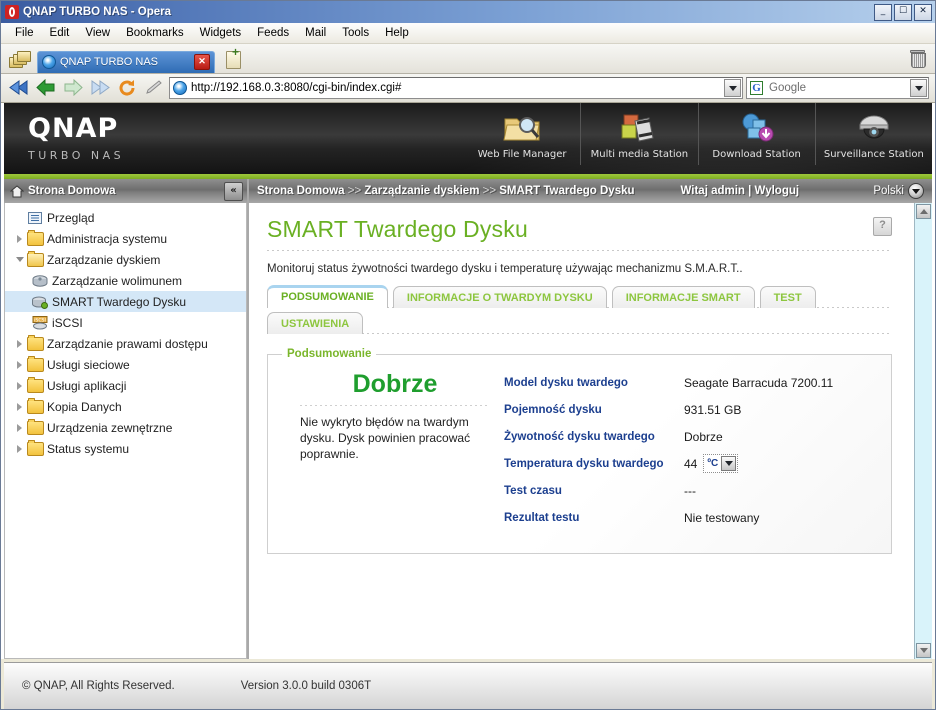 This screenshot has height=710, width=936. I want to click on sidebar-item-administracja-systemu: Administracja systemu, so click(125, 238).